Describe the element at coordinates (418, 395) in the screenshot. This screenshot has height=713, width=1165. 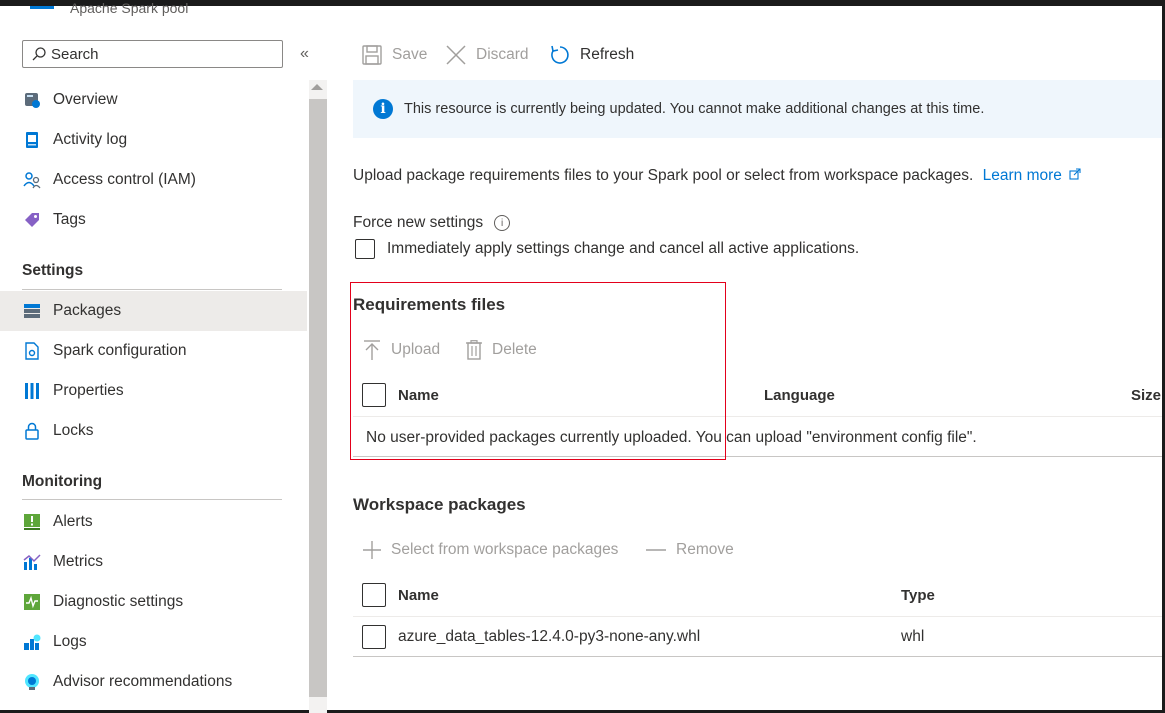
I see `requirements-column-name: Name` at that location.